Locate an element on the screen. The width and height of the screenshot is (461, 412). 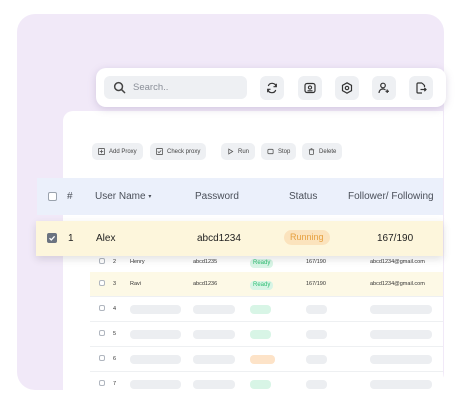
placeholder-row: 5 is located at coordinates (266, 334).